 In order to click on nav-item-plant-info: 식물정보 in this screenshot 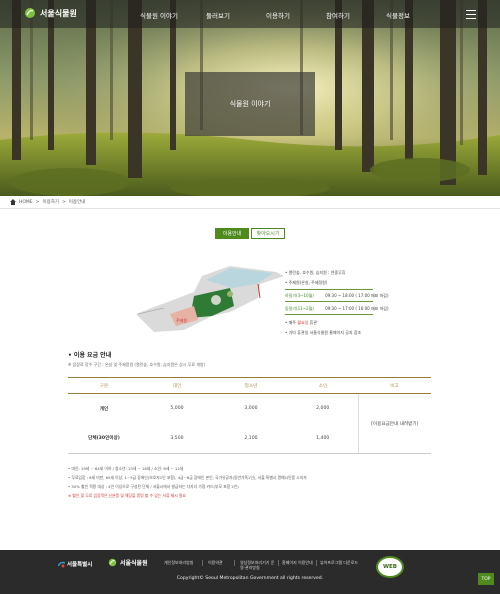, I will do `click(398, 15)`.